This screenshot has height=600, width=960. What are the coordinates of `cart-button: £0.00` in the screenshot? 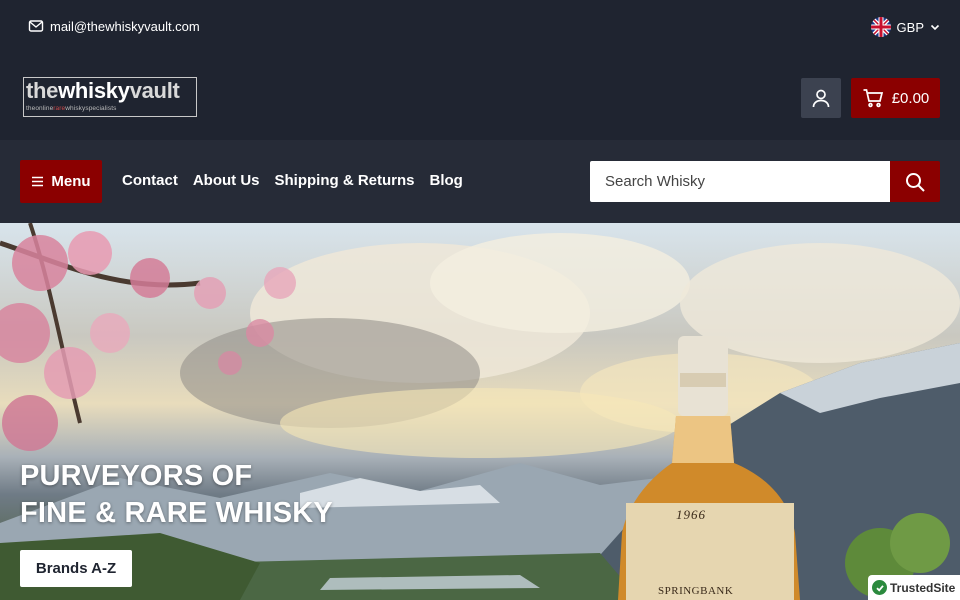 It's located at (895, 98).